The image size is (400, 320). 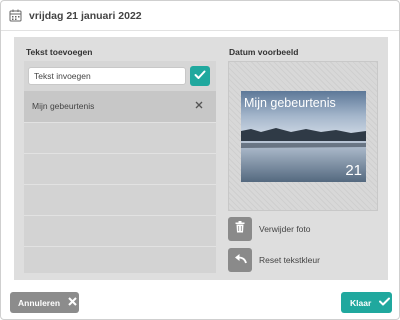 I want to click on done-button: Klaar, so click(x=366, y=302).